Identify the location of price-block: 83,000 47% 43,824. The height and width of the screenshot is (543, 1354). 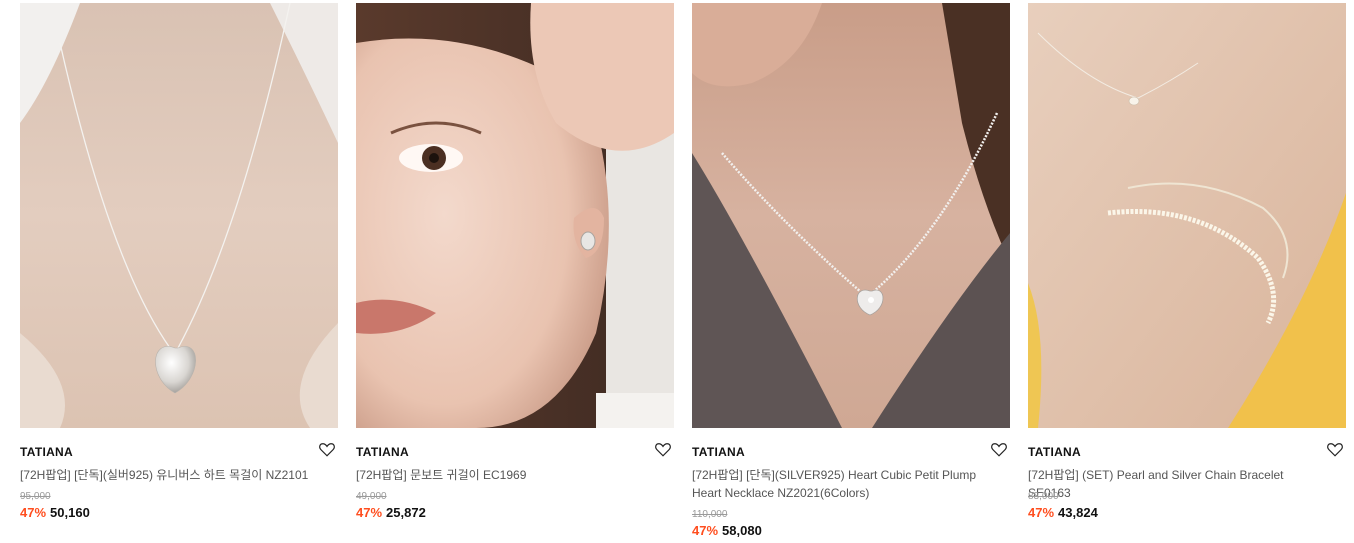
(1063, 505).